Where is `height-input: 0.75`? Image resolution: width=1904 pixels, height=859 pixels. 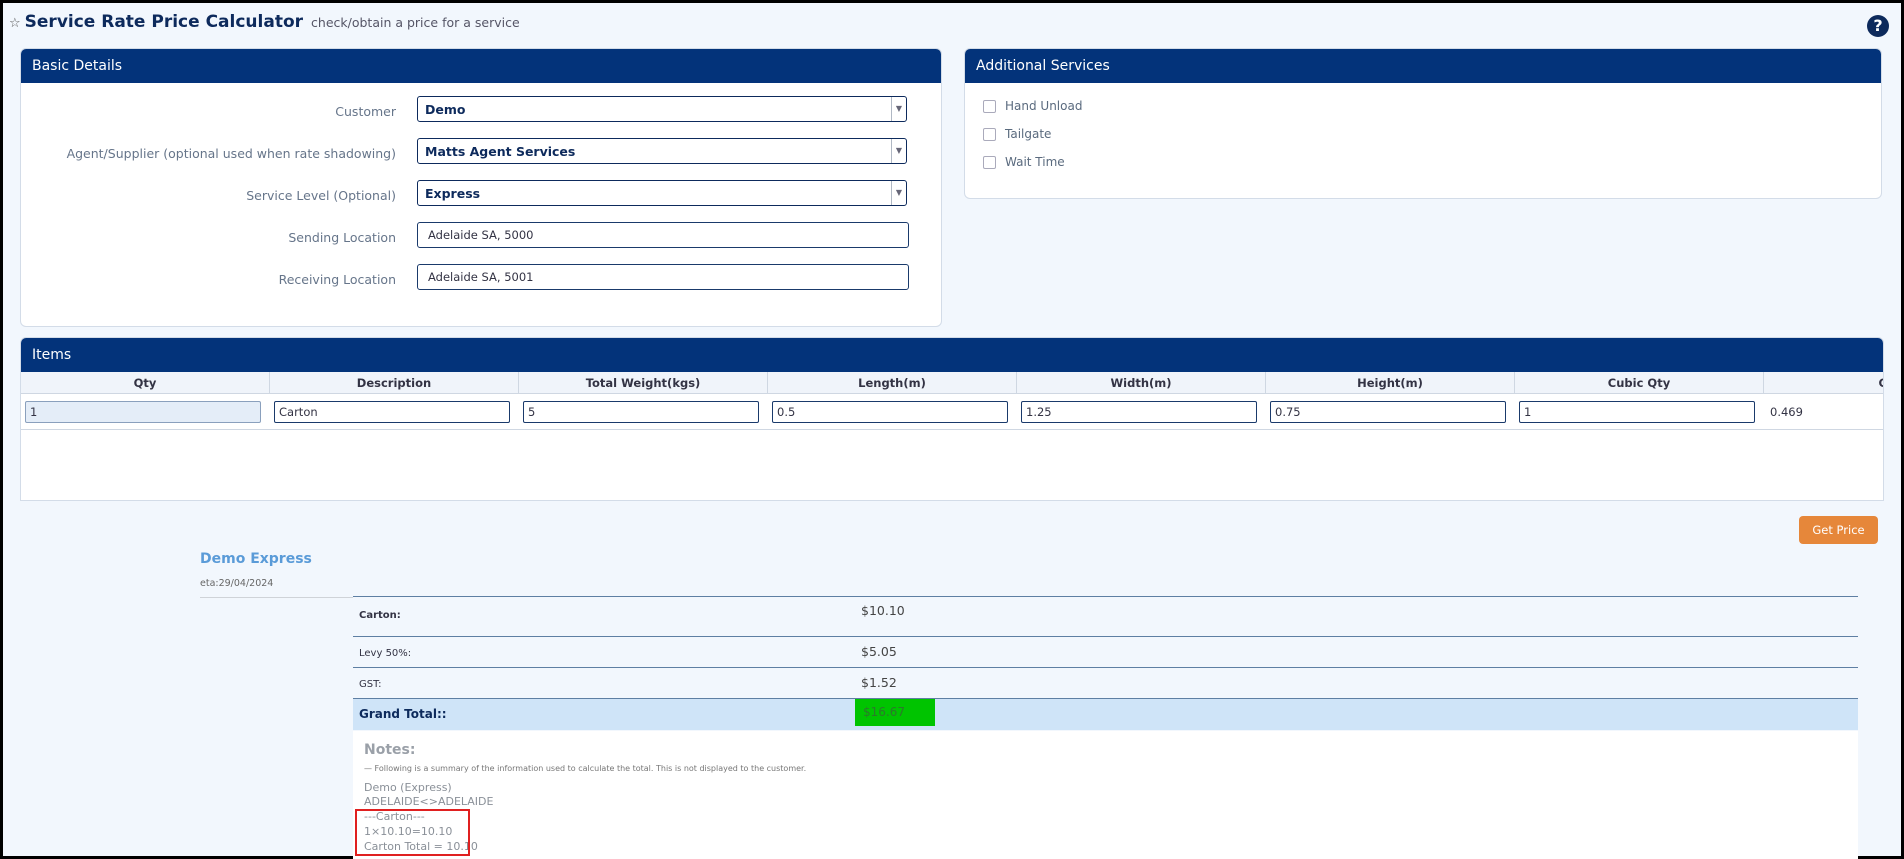
height-input: 0.75 is located at coordinates (1388, 412).